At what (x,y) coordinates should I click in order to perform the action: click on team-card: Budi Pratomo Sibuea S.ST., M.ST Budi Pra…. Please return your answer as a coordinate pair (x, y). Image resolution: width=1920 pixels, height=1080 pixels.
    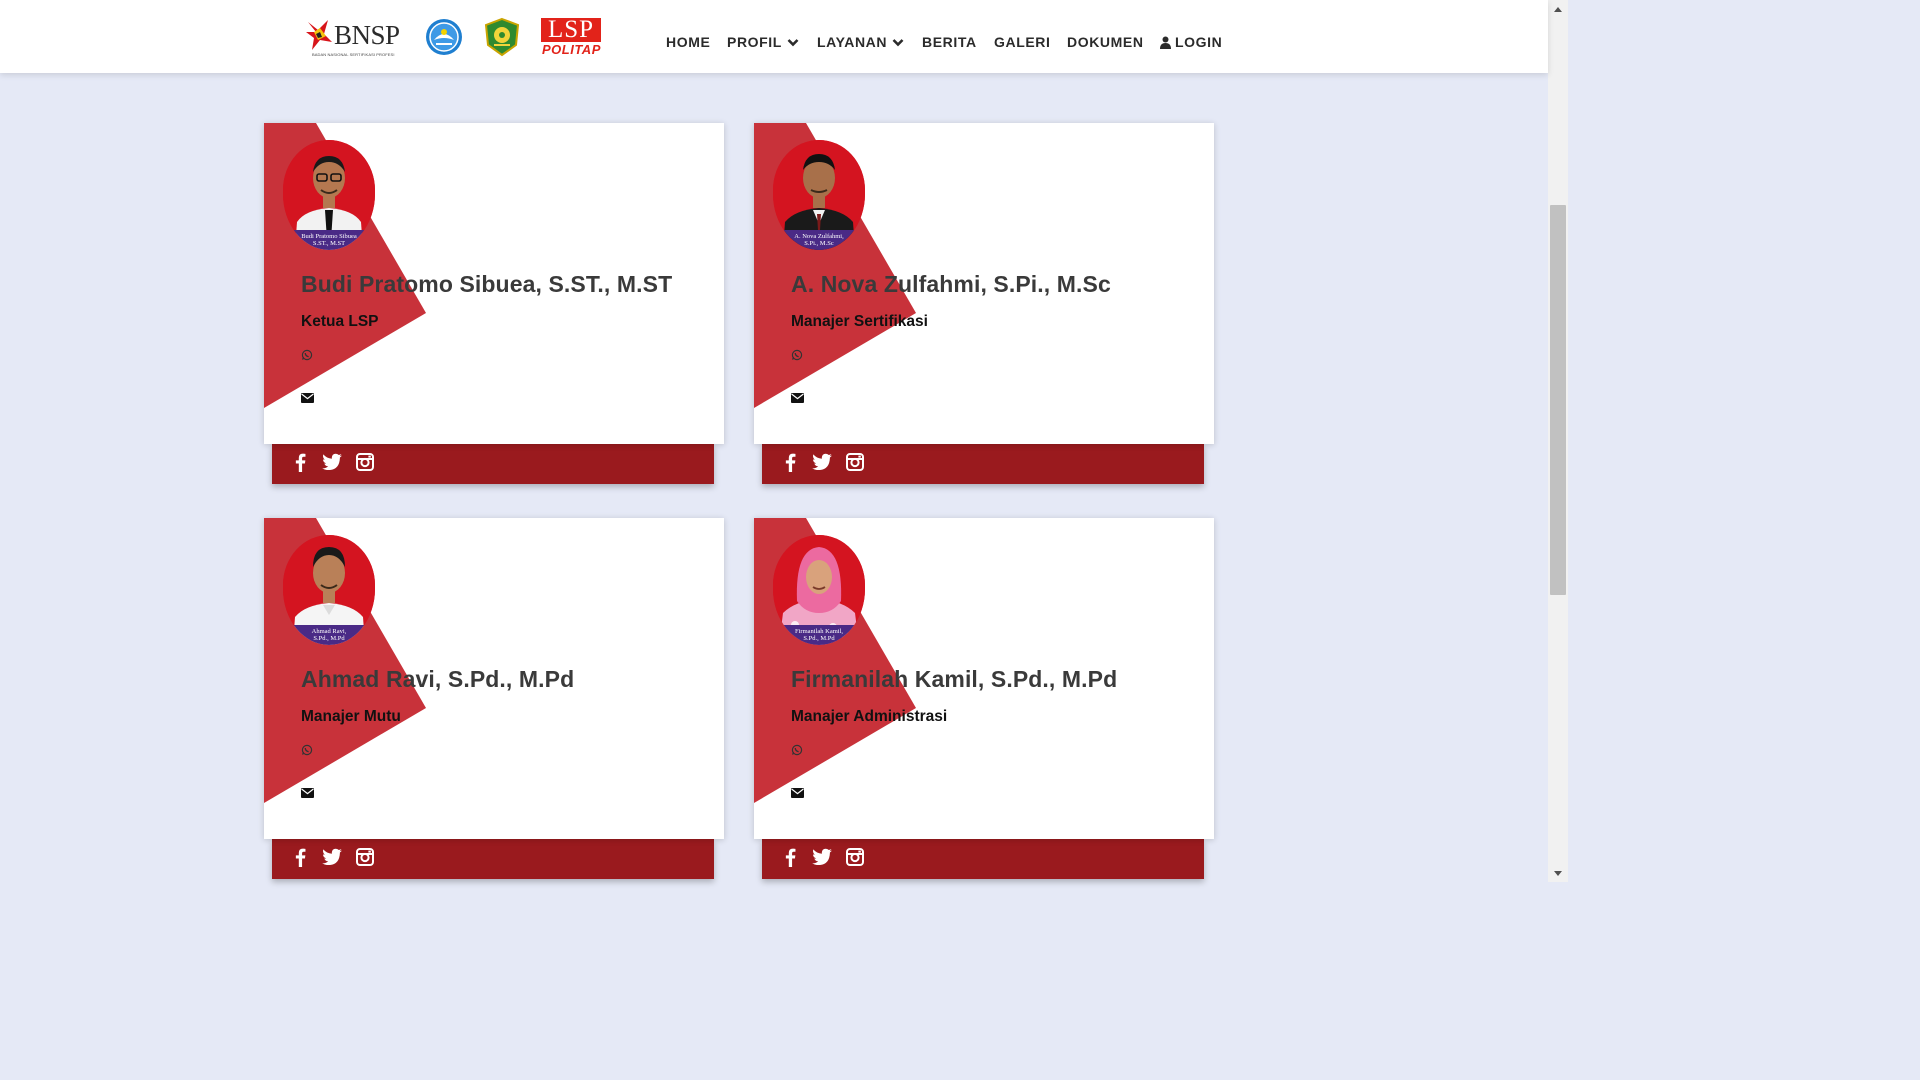
    Looking at the image, I should click on (494, 303).